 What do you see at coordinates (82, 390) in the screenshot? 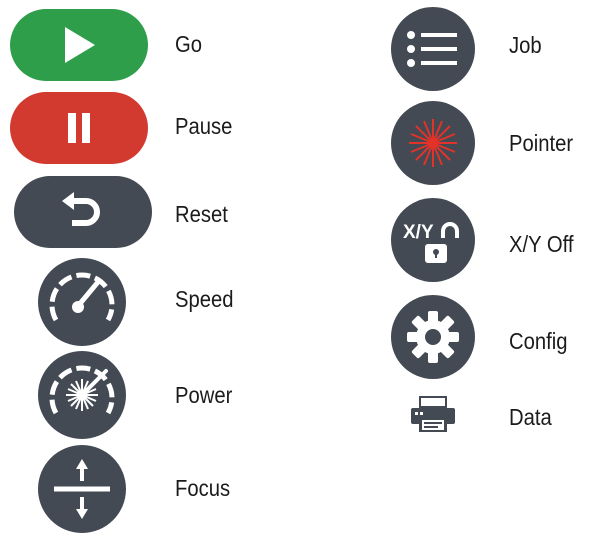
I see `laser-gauge-icon` at bounding box center [82, 390].